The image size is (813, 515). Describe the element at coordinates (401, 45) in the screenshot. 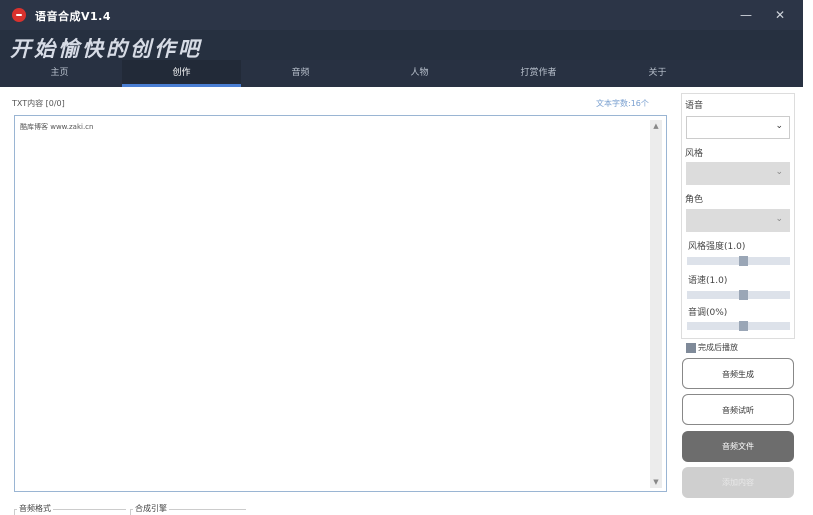

I see `banner: 开始愉快的创作吧` at that location.